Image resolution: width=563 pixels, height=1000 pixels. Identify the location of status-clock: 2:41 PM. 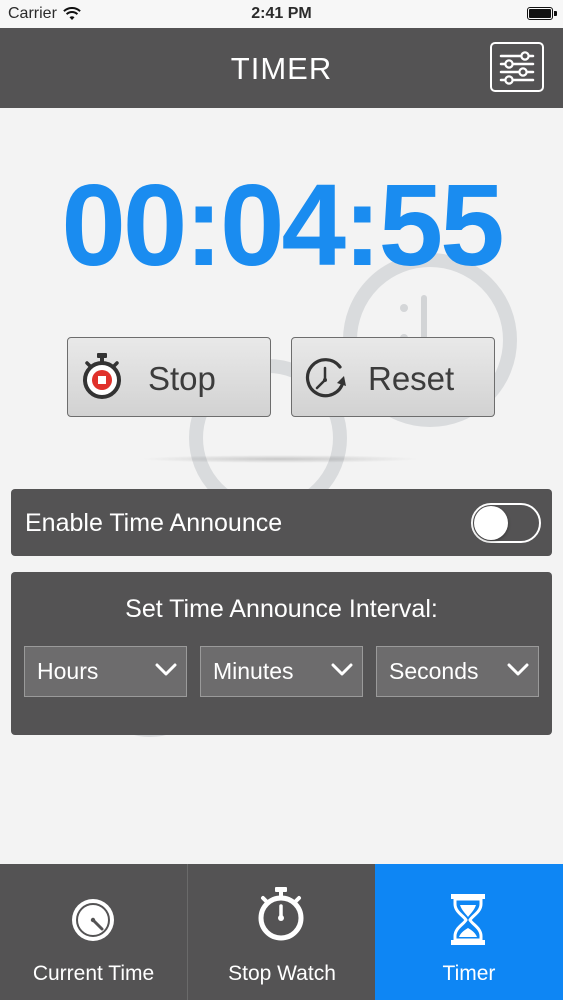
(281, 13).